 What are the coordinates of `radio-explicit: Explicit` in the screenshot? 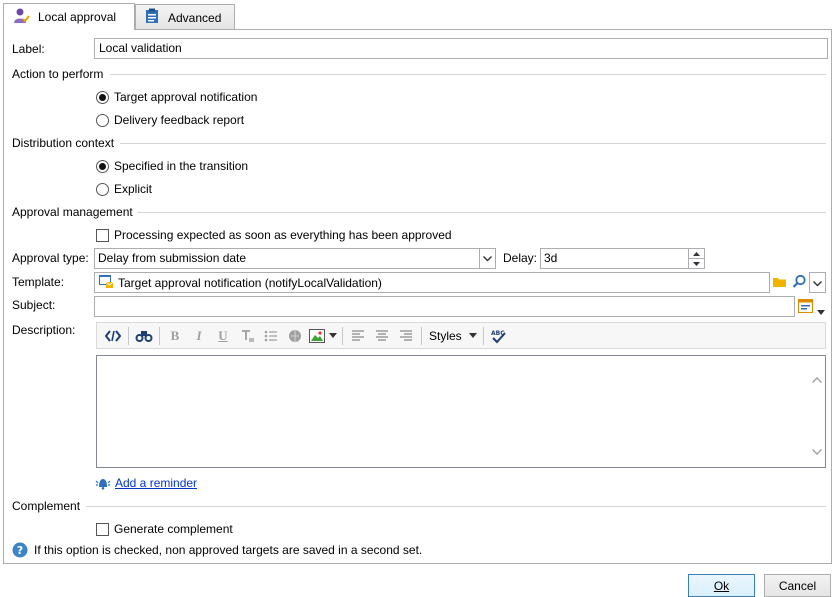 It's located at (124, 189).